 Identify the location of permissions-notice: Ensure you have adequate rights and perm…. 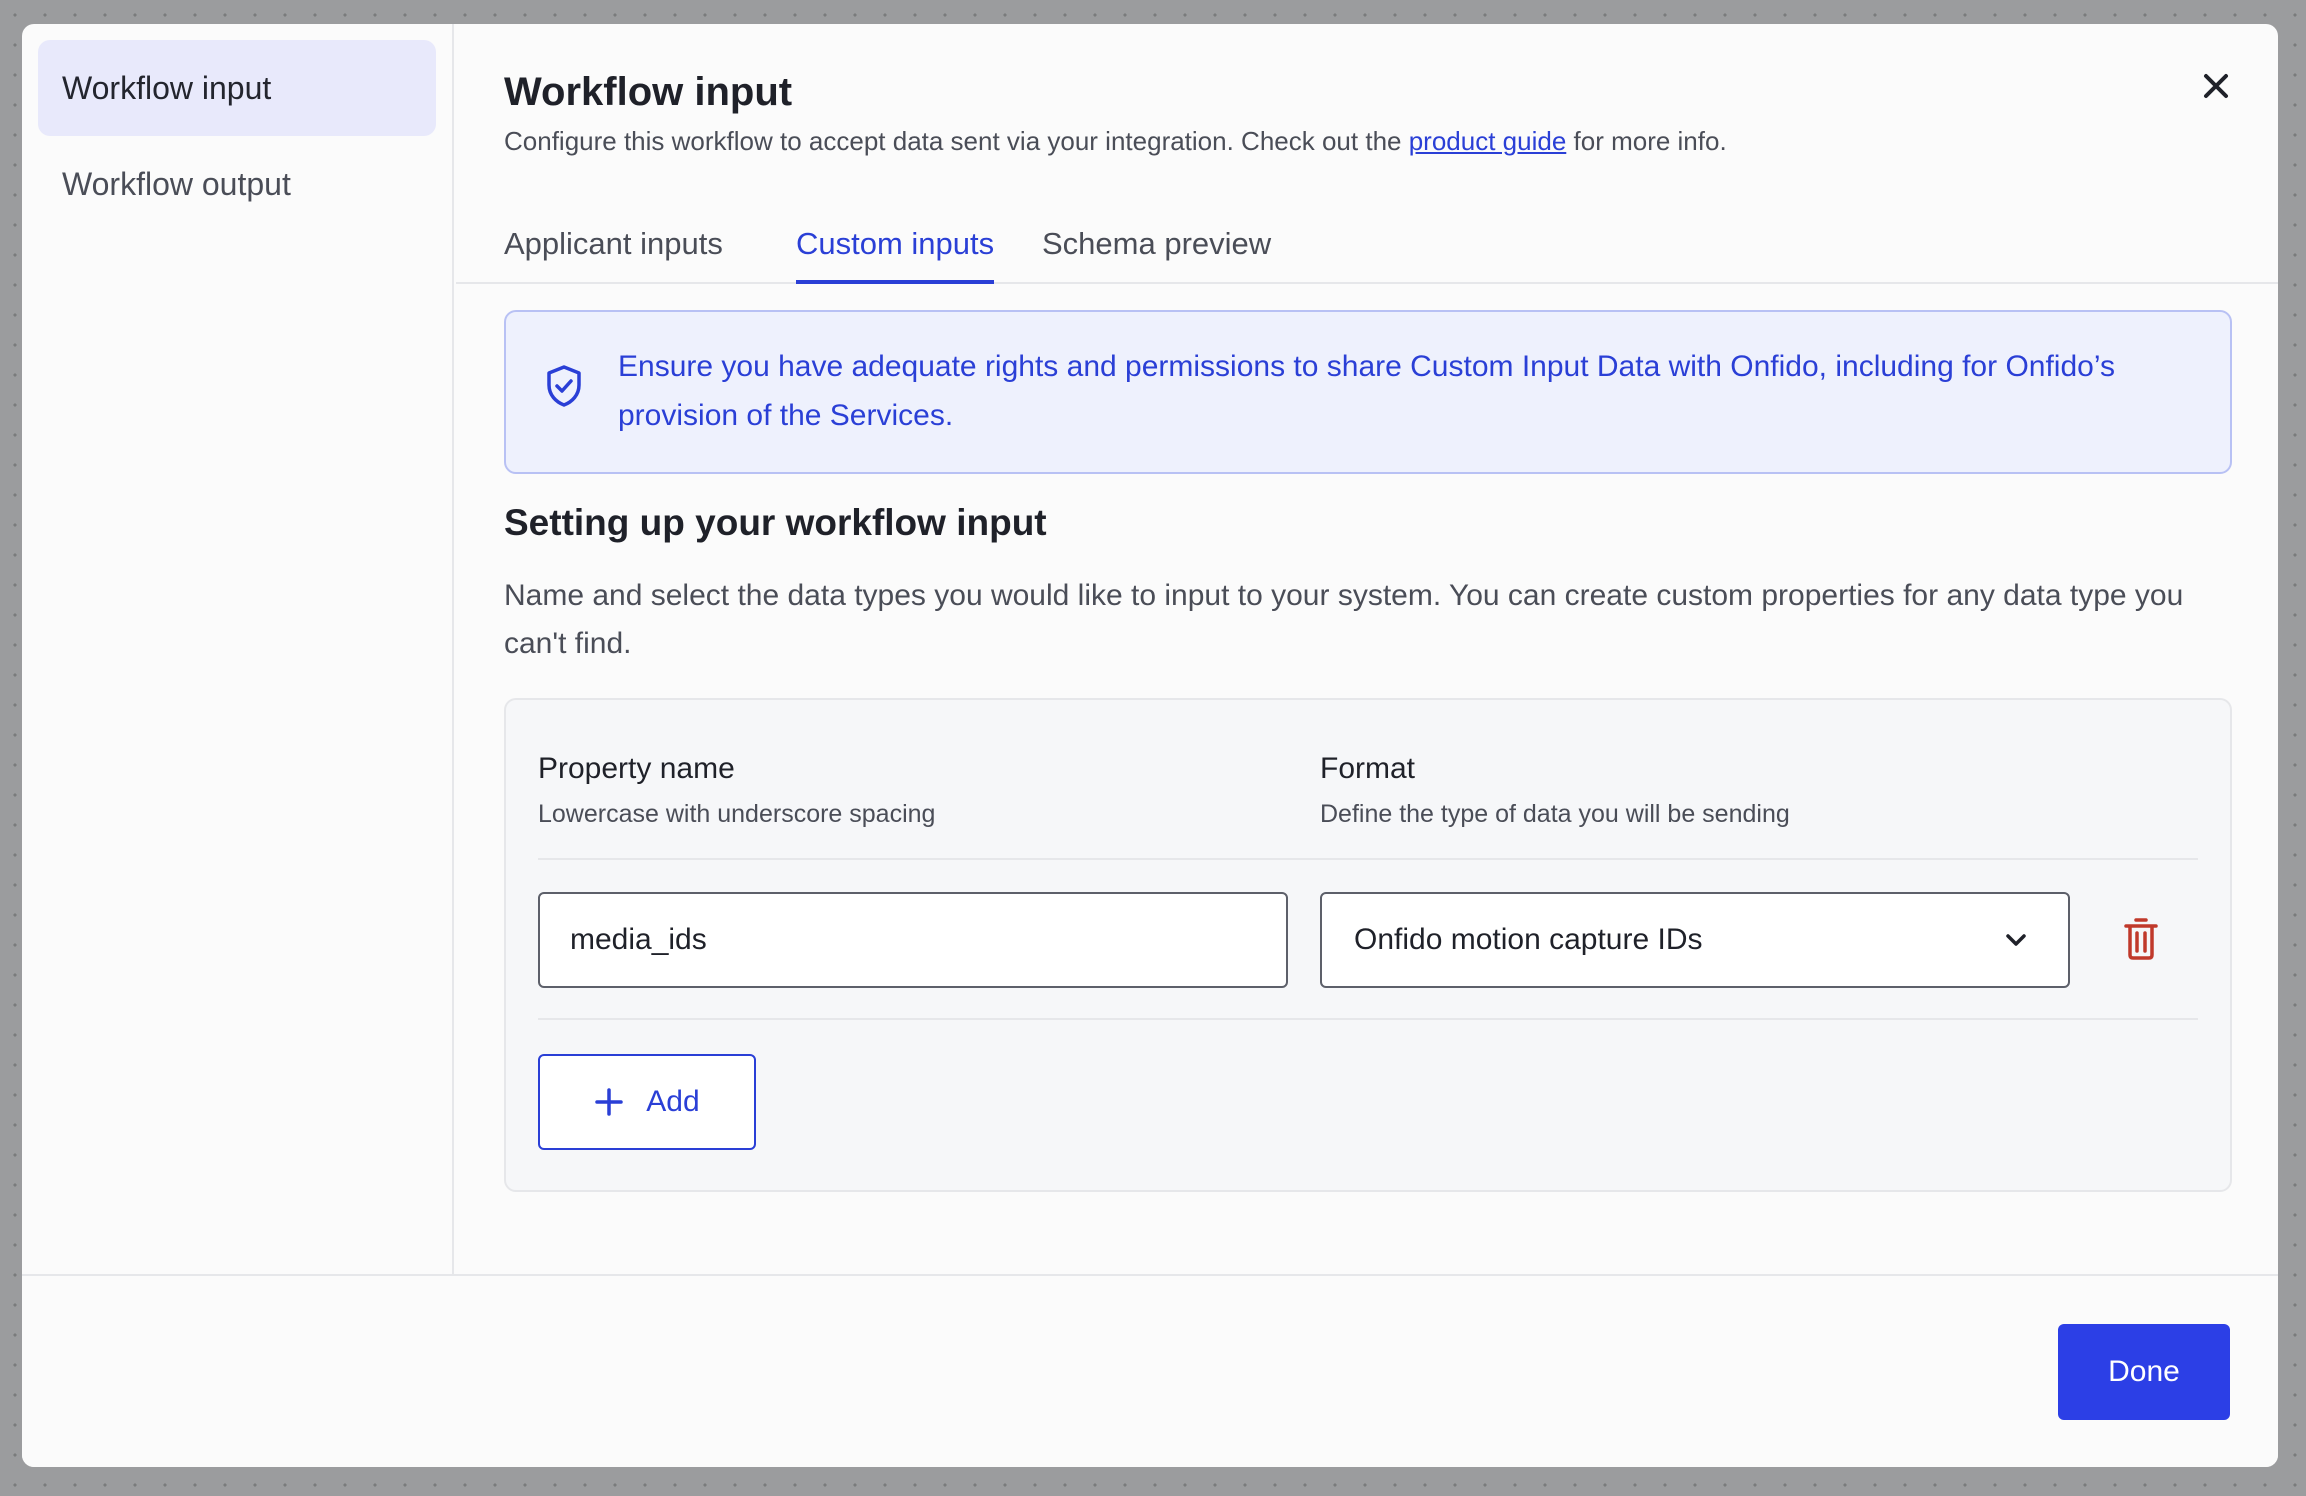
(1368, 392).